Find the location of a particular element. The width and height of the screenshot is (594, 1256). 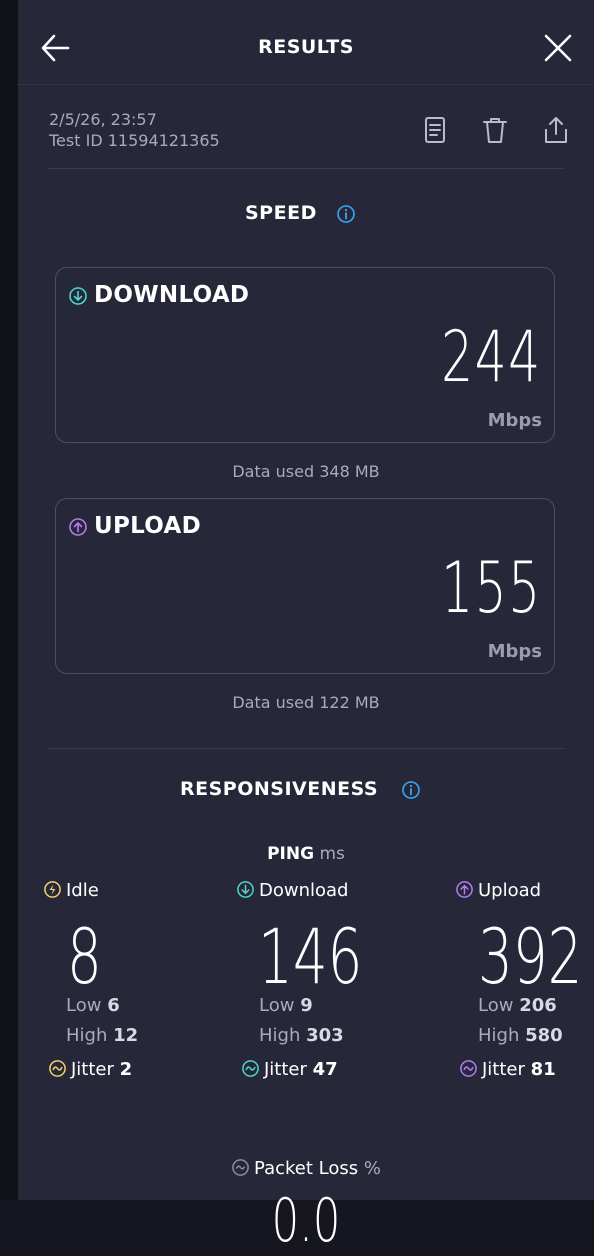

report-button is located at coordinates (435, 131).